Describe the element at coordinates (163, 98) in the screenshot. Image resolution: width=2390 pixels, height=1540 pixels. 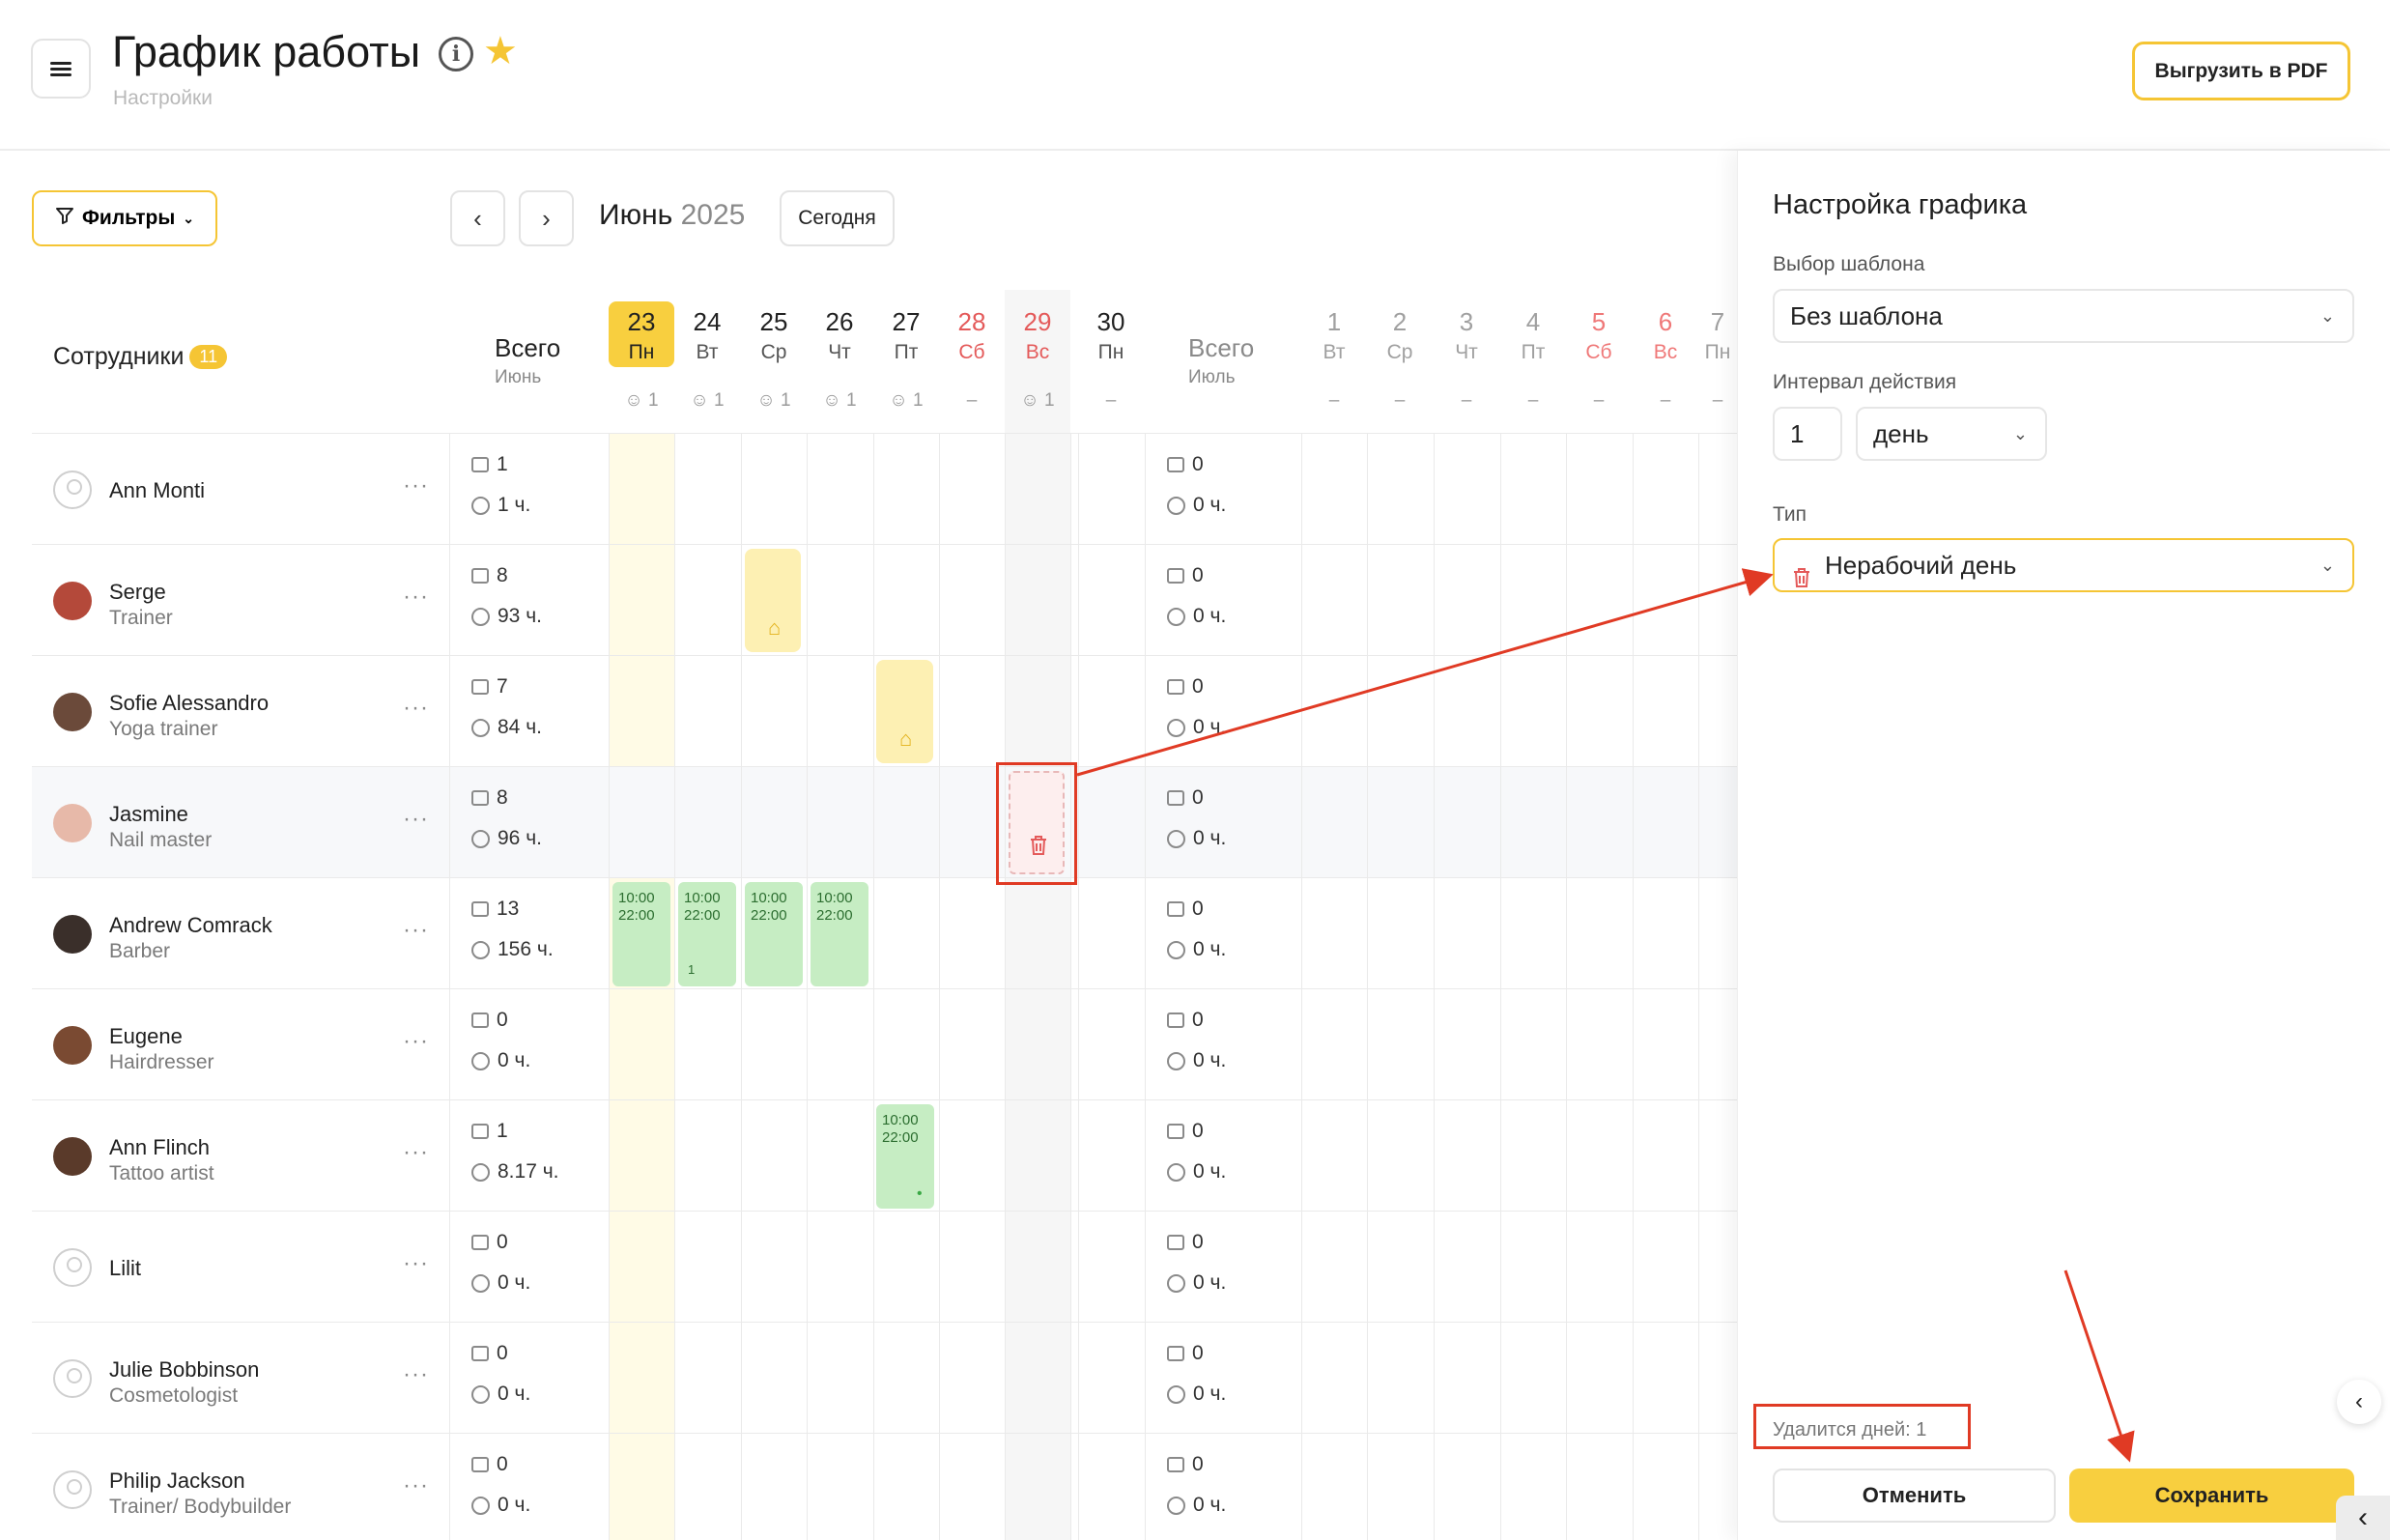
I see `breadcrumb-settings: Настройки` at that location.